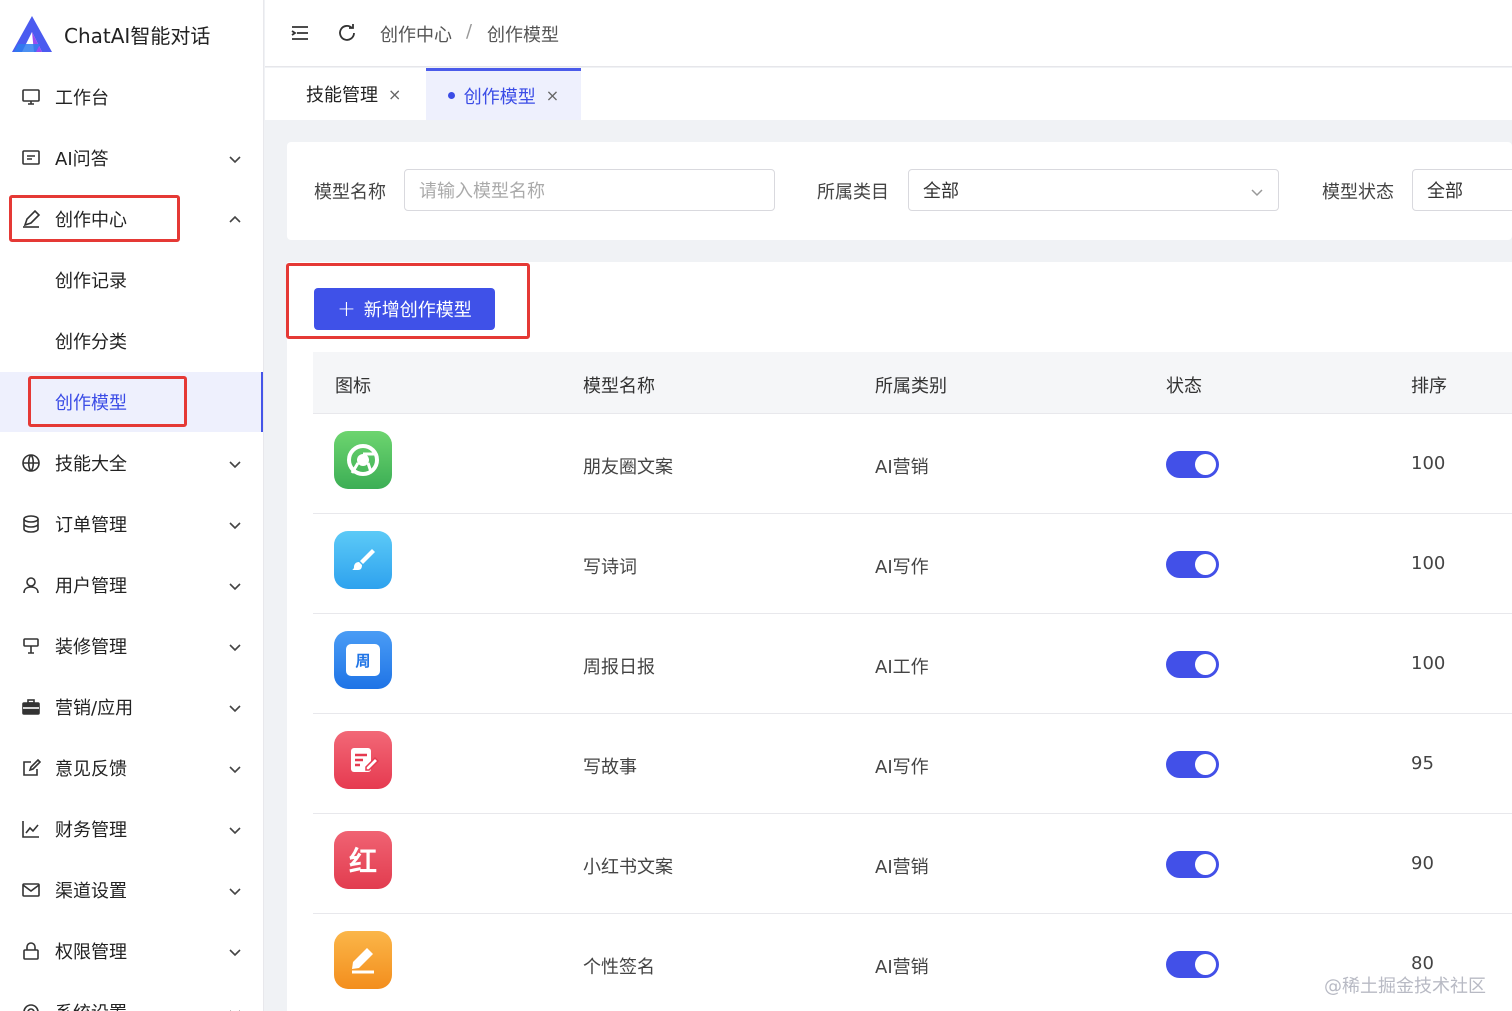  What do you see at coordinates (911, 386) in the screenshot?
I see `column-header-category: 所属类别` at bounding box center [911, 386].